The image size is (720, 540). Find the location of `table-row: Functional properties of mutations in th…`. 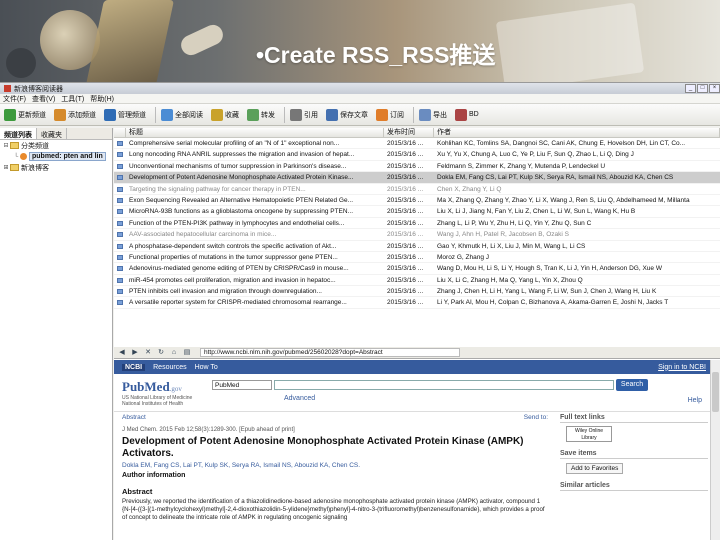

table-row: Functional properties of mutations in th… is located at coordinates (417, 258).